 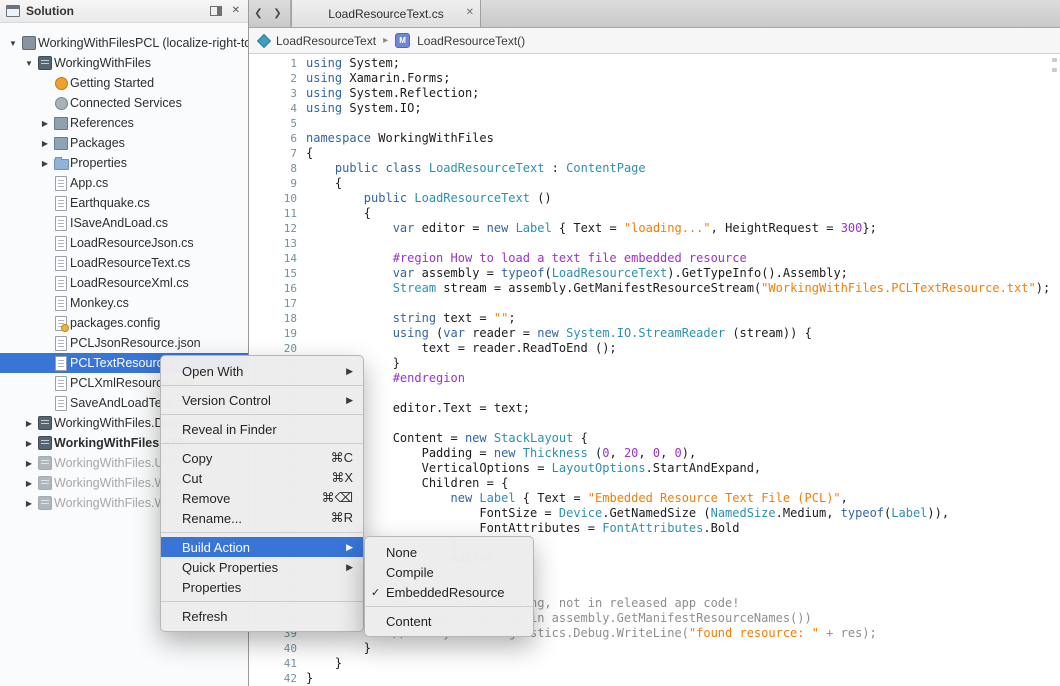 What do you see at coordinates (654, 393) in the screenshot?
I see `code-line-23: 23` at bounding box center [654, 393].